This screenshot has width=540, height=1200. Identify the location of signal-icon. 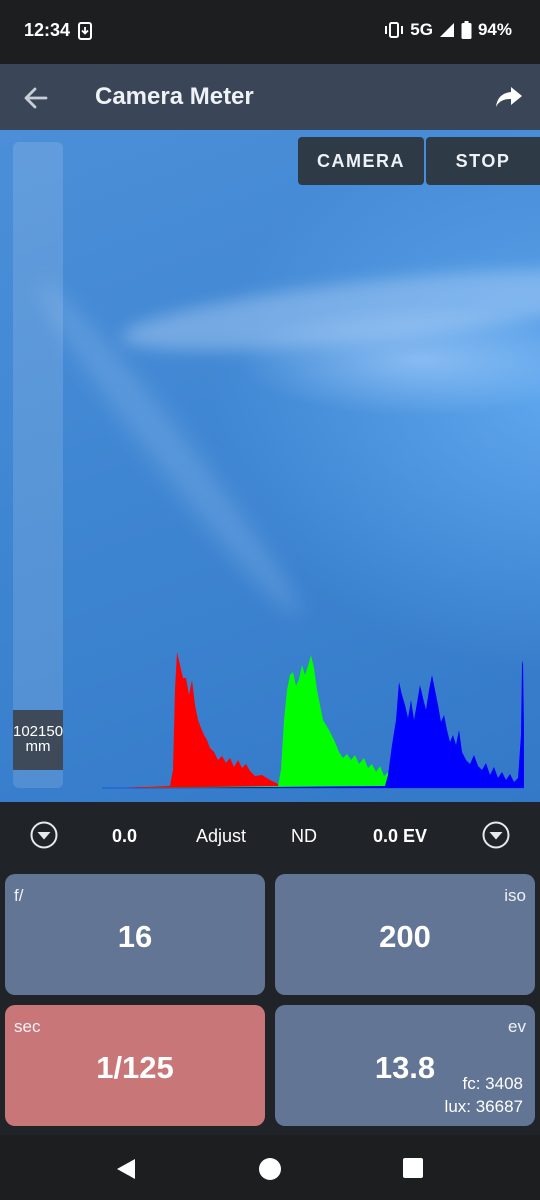
(446, 30).